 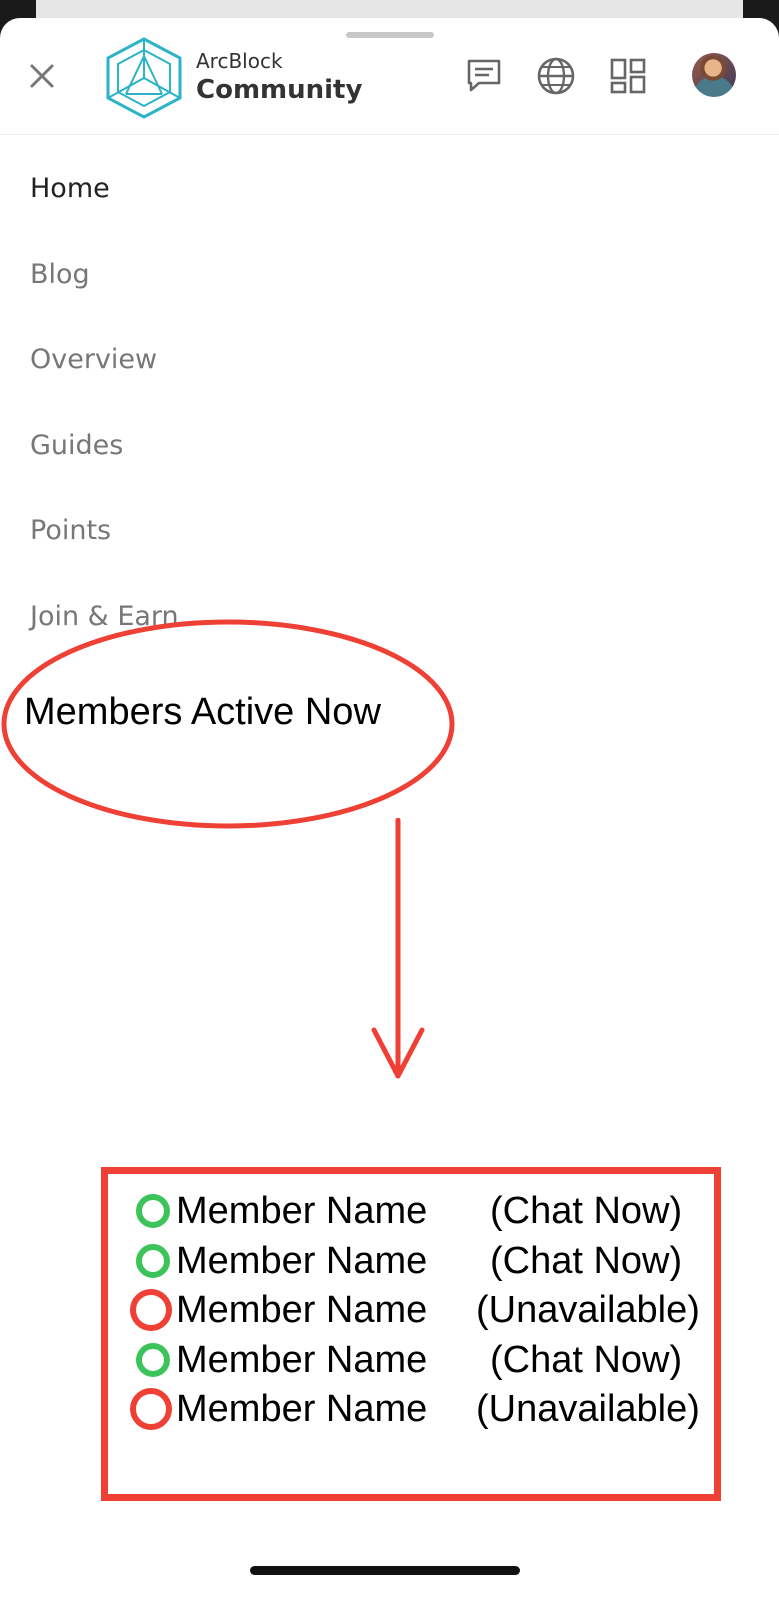 I want to click on close-icon, so click(x=42, y=76).